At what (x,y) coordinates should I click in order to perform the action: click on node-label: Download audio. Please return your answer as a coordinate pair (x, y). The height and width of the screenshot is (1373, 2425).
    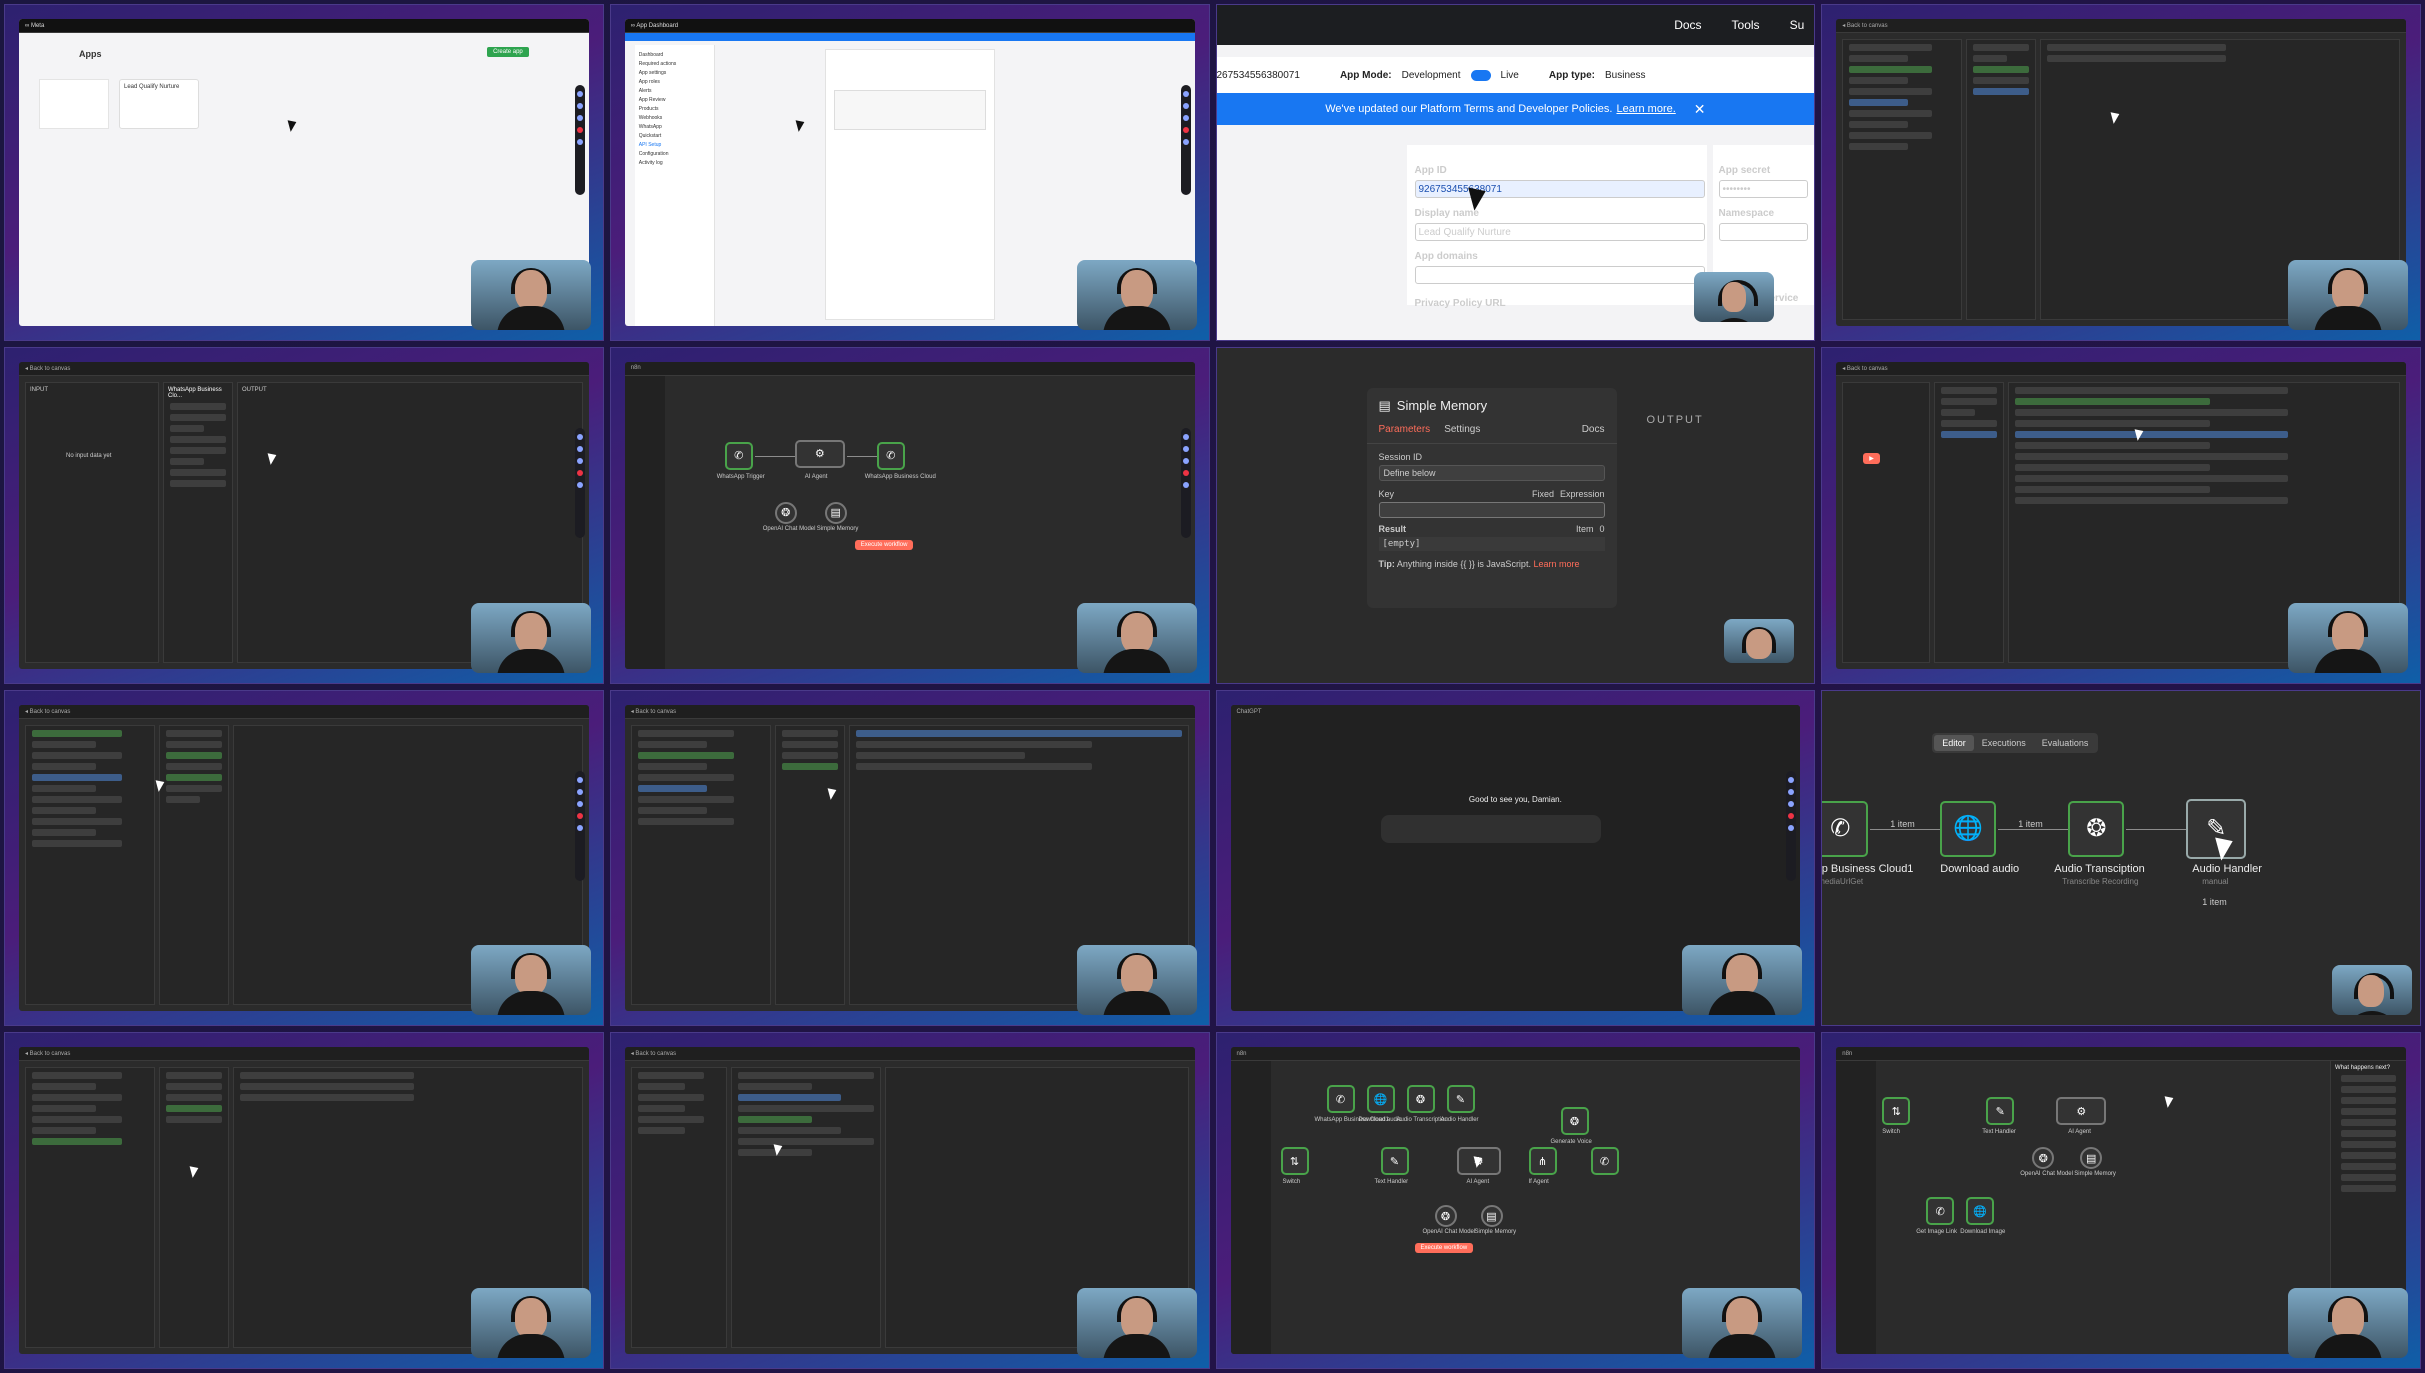
    Looking at the image, I should click on (1380, 1120).